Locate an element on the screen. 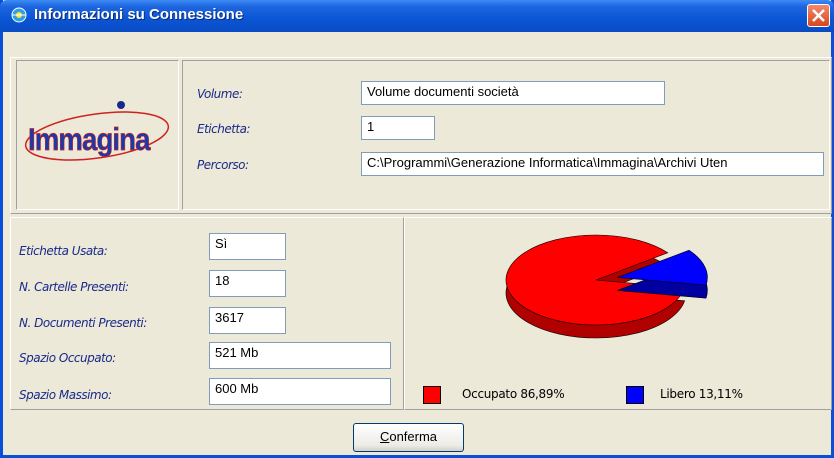  etichetta-field: 1 is located at coordinates (398, 128).